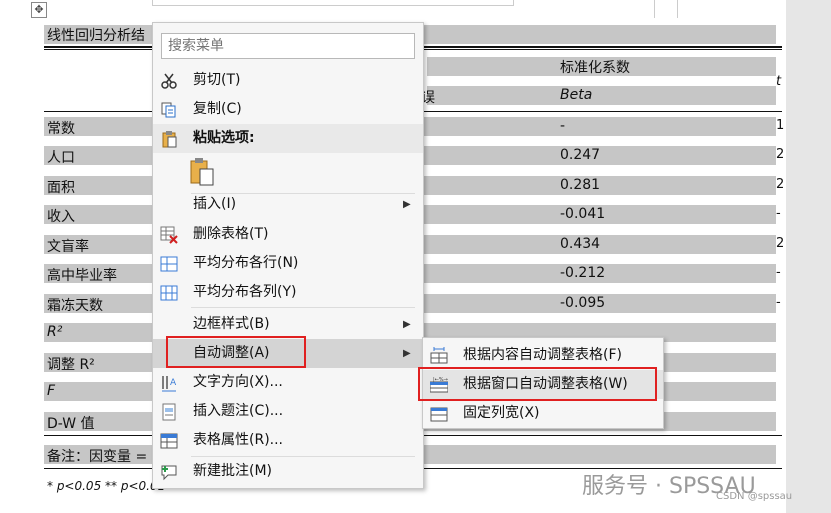 The width and height of the screenshot is (831, 513). Describe the element at coordinates (543, 413) in the screenshot. I see `submenu-item-fixed-width: 固定列宽(X)` at that location.